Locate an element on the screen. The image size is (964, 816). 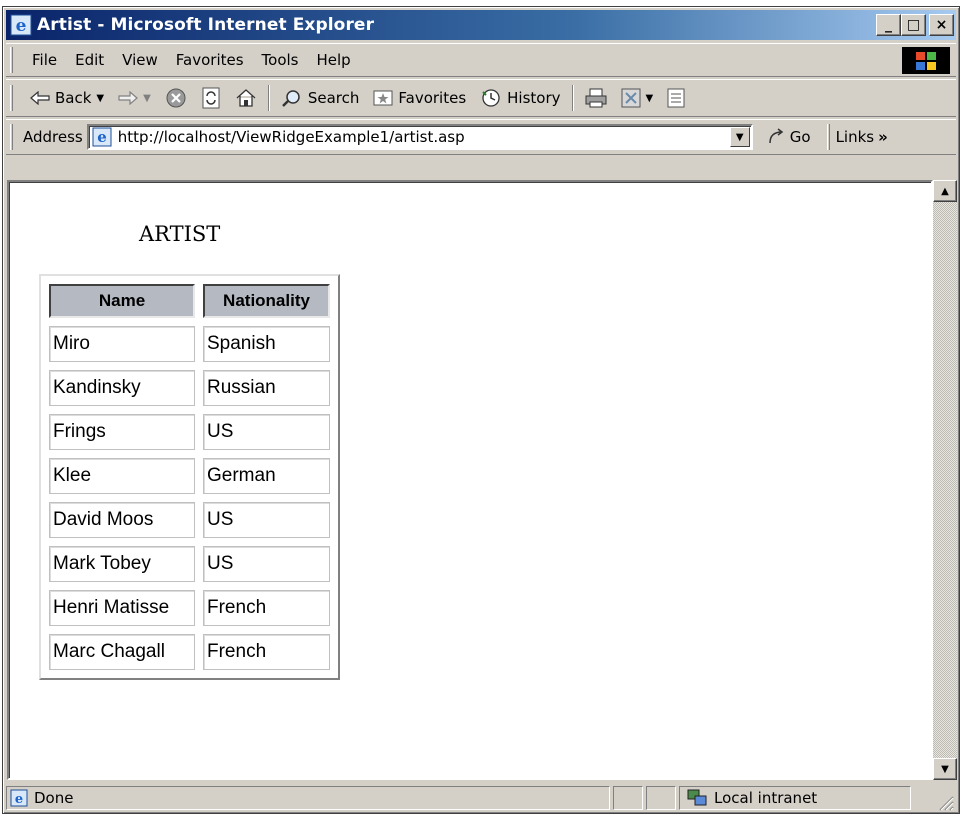
menu-tools: Tools is located at coordinates (280, 60).